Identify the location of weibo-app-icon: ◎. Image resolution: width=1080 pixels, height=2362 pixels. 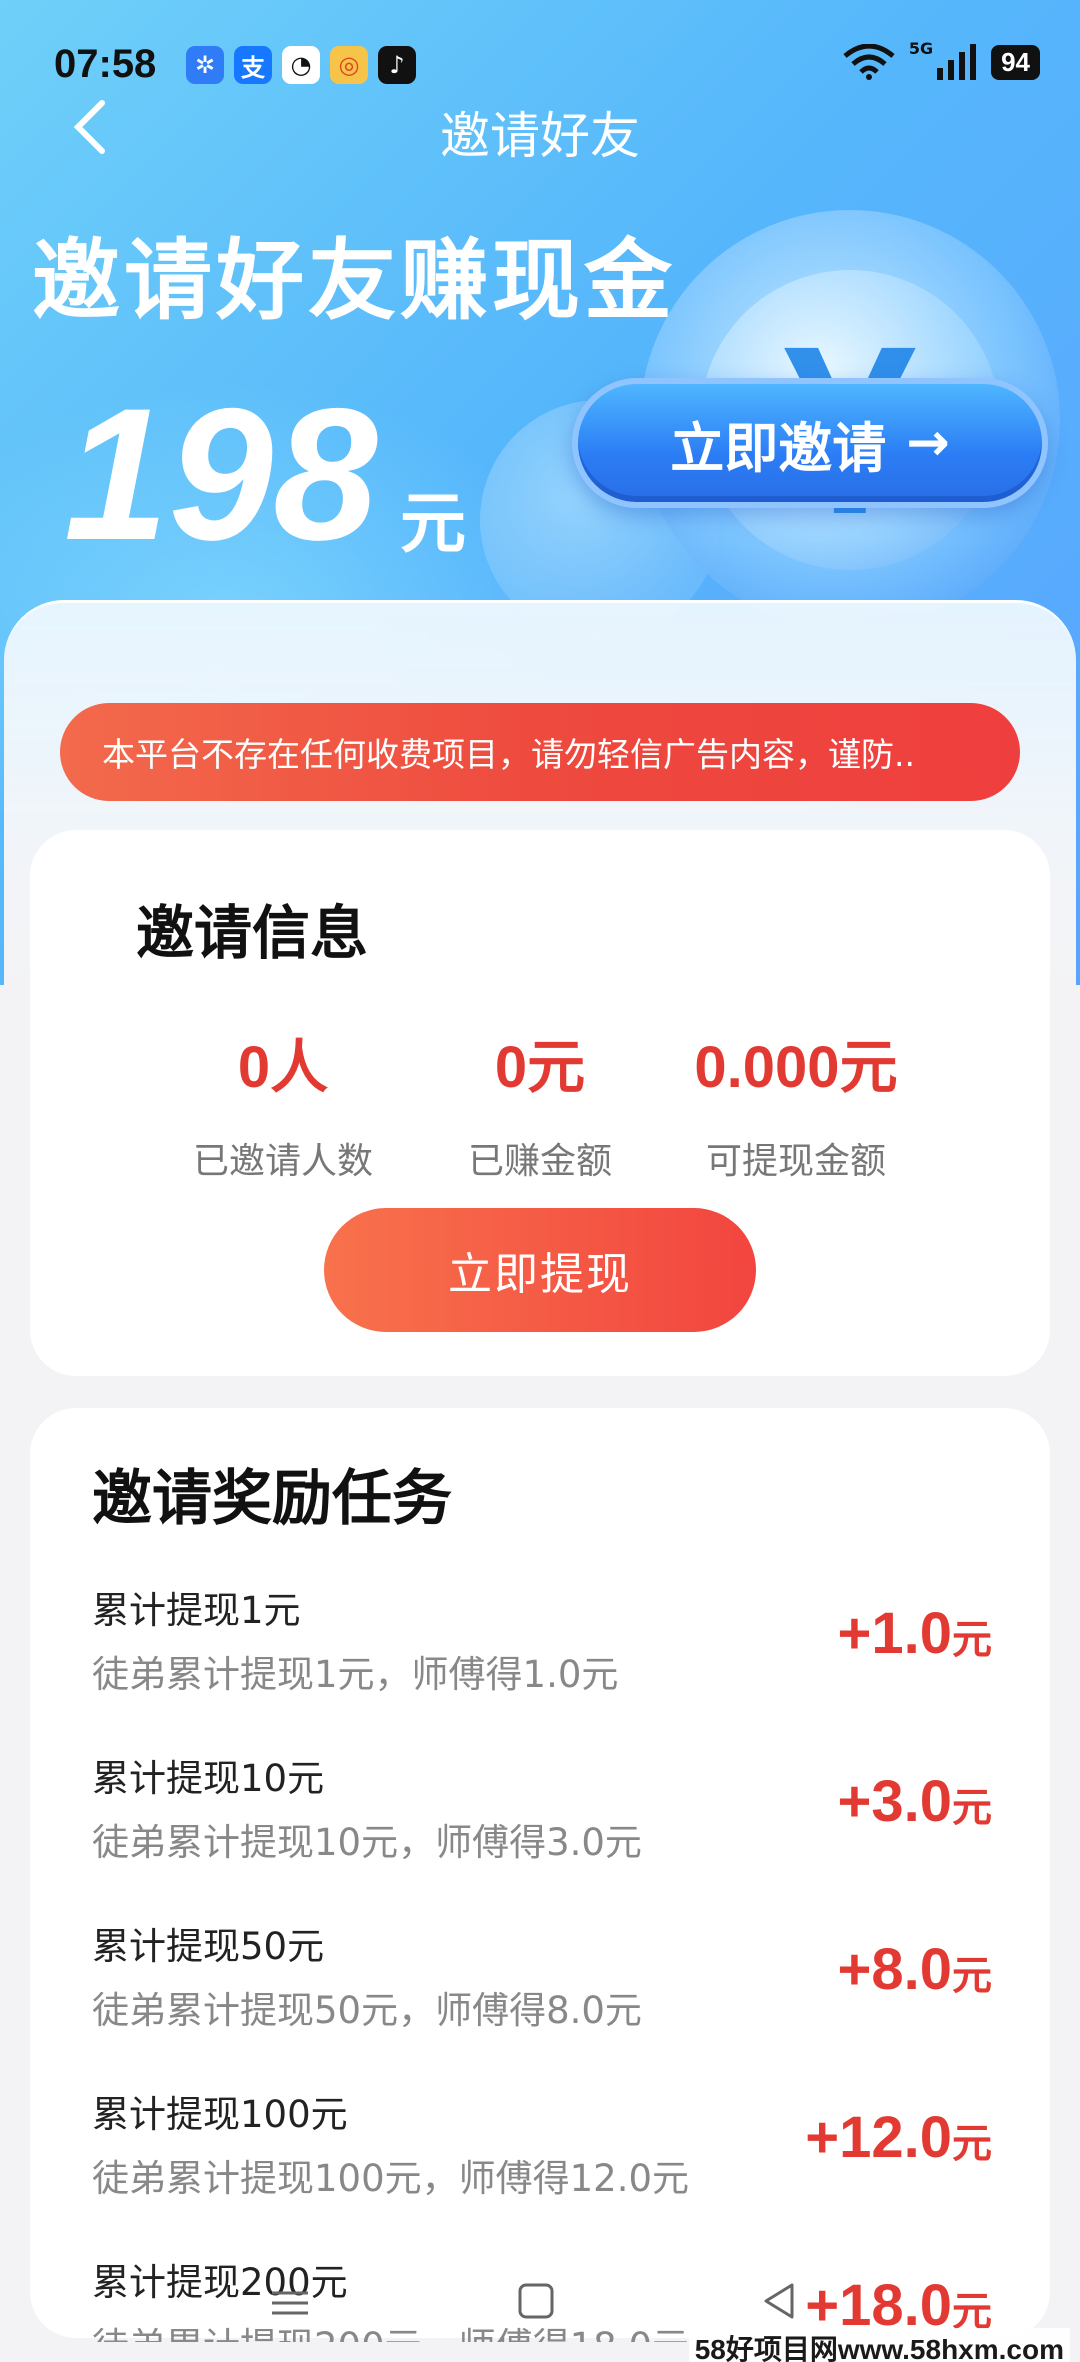
(349, 65).